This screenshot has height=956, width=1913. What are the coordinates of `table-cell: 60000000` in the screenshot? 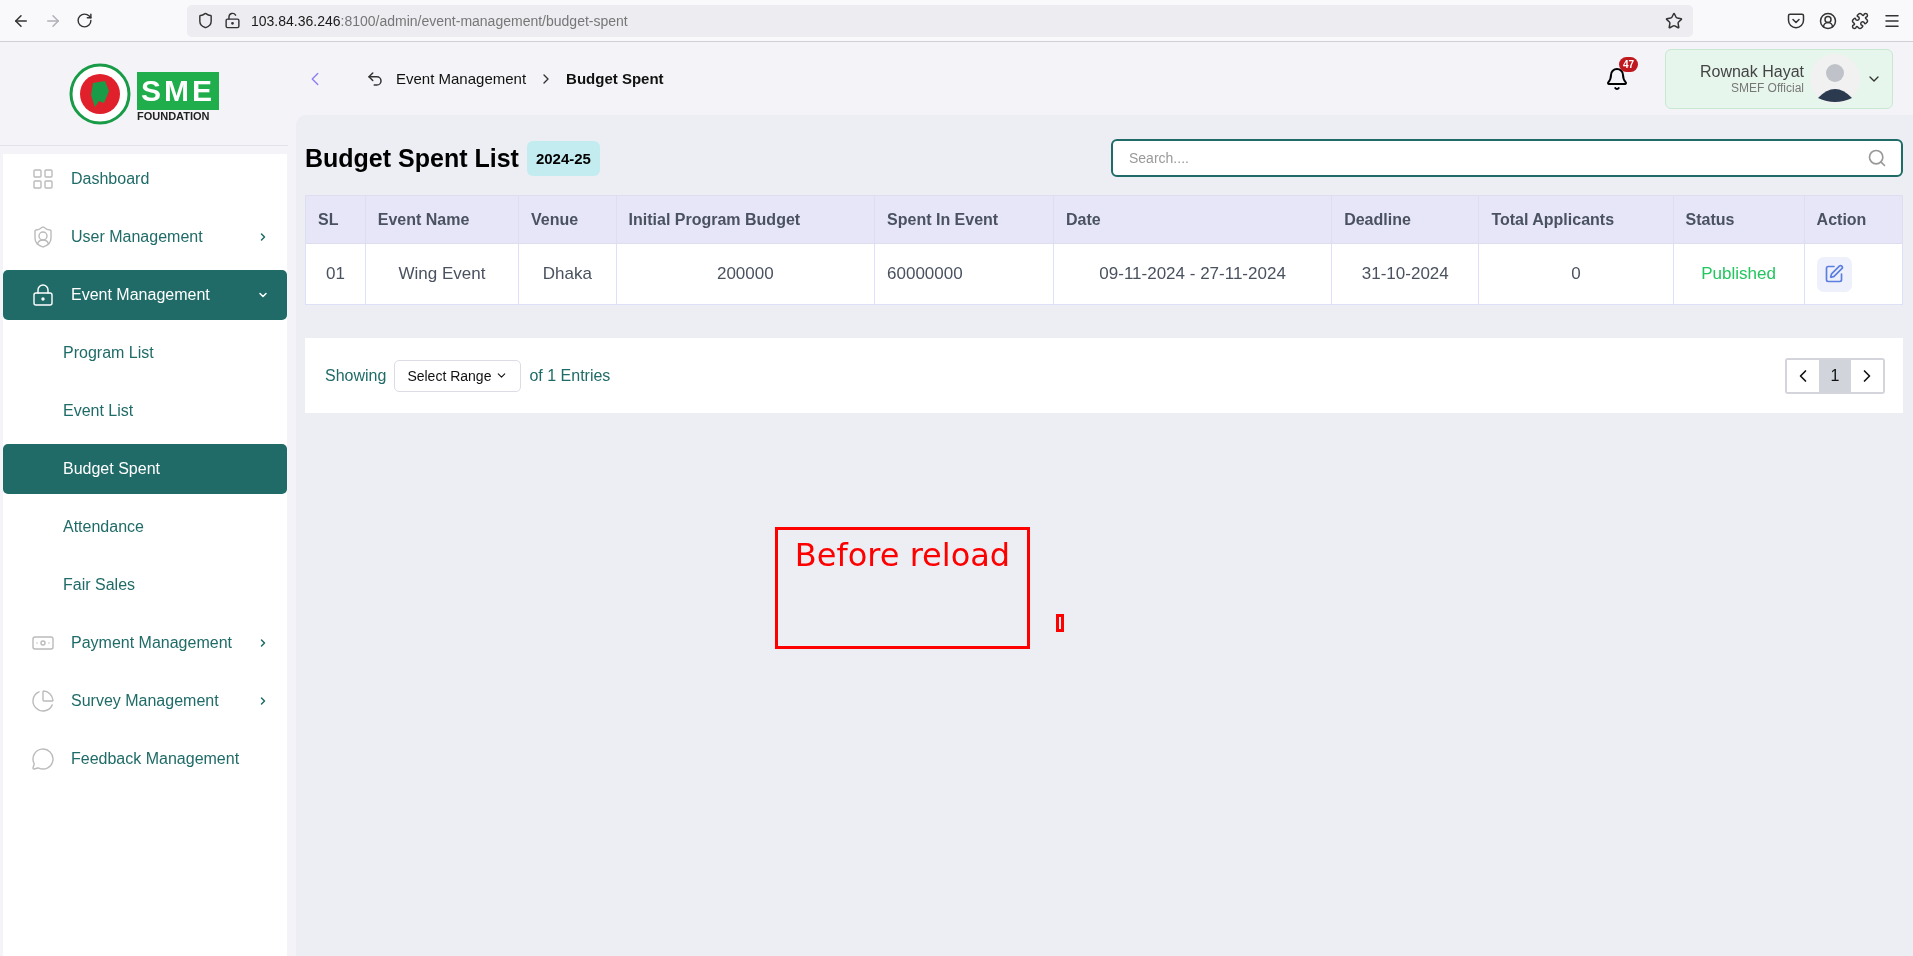 It's located at (964, 274).